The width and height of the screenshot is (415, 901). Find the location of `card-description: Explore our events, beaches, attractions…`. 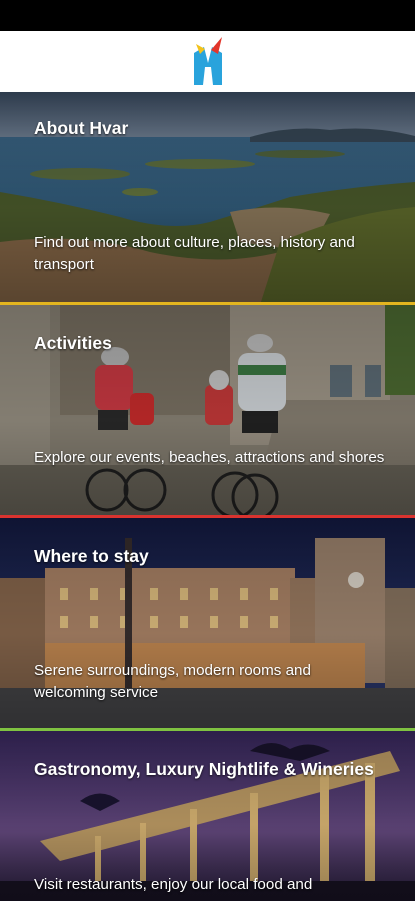

card-description: Explore our events, beaches, attractions… is located at coordinates (209, 457).